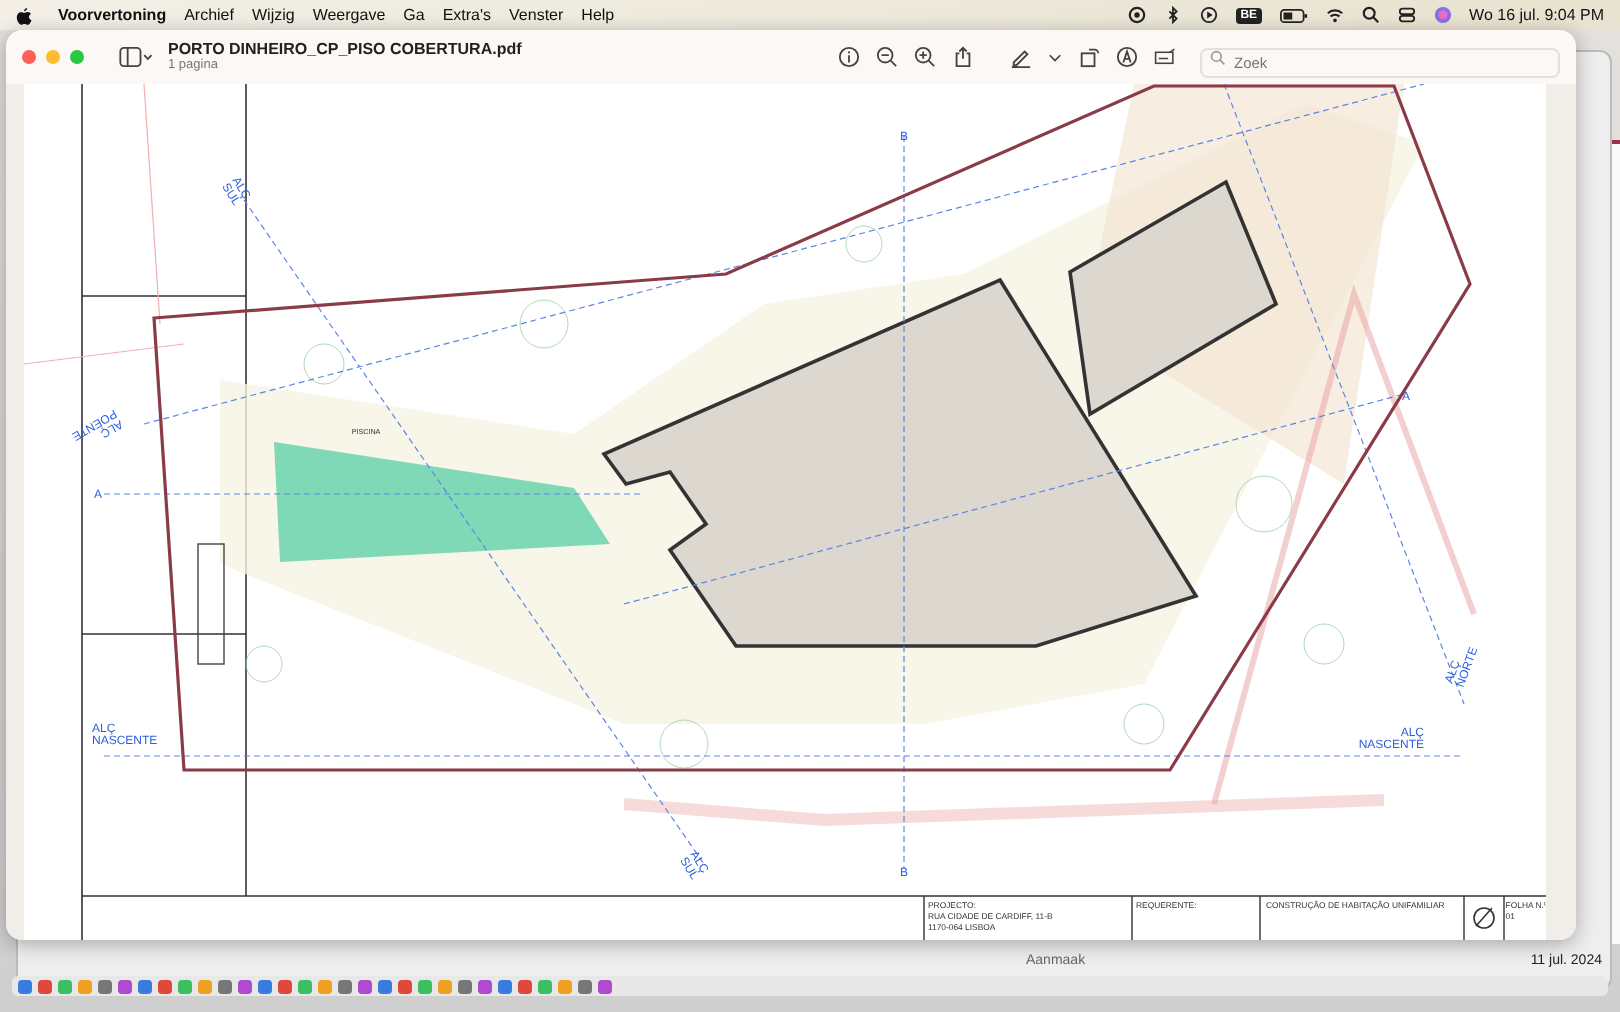 Image resolution: width=1620 pixels, height=1012 pixels. I want to click on info-icon, so click(849, 57).